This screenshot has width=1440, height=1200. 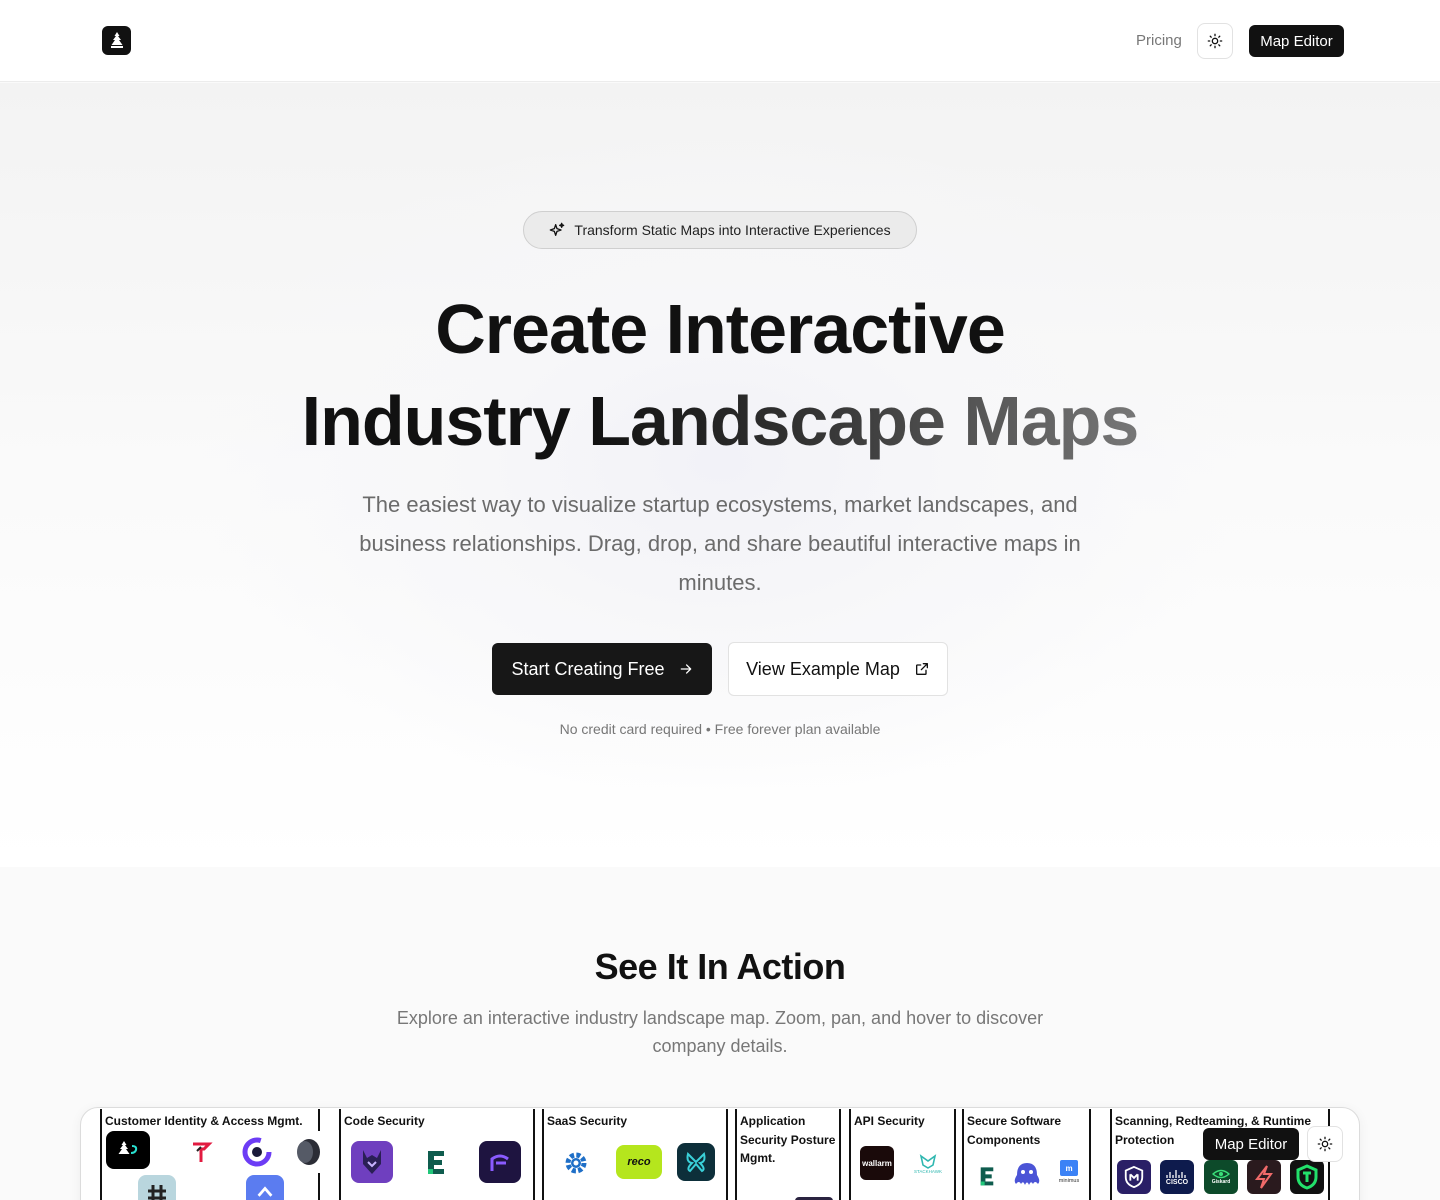 I want to click on sparkles-icon, so click(x=557, y=229).